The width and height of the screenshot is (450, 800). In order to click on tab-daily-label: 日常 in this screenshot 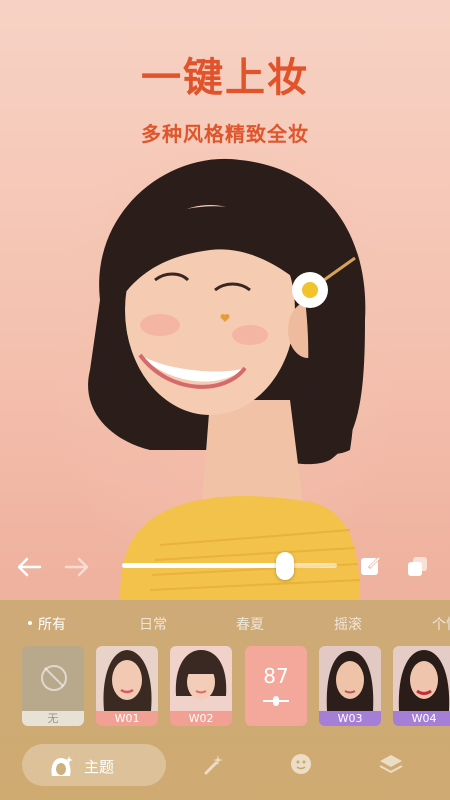, I will do `click(153, 625)`.